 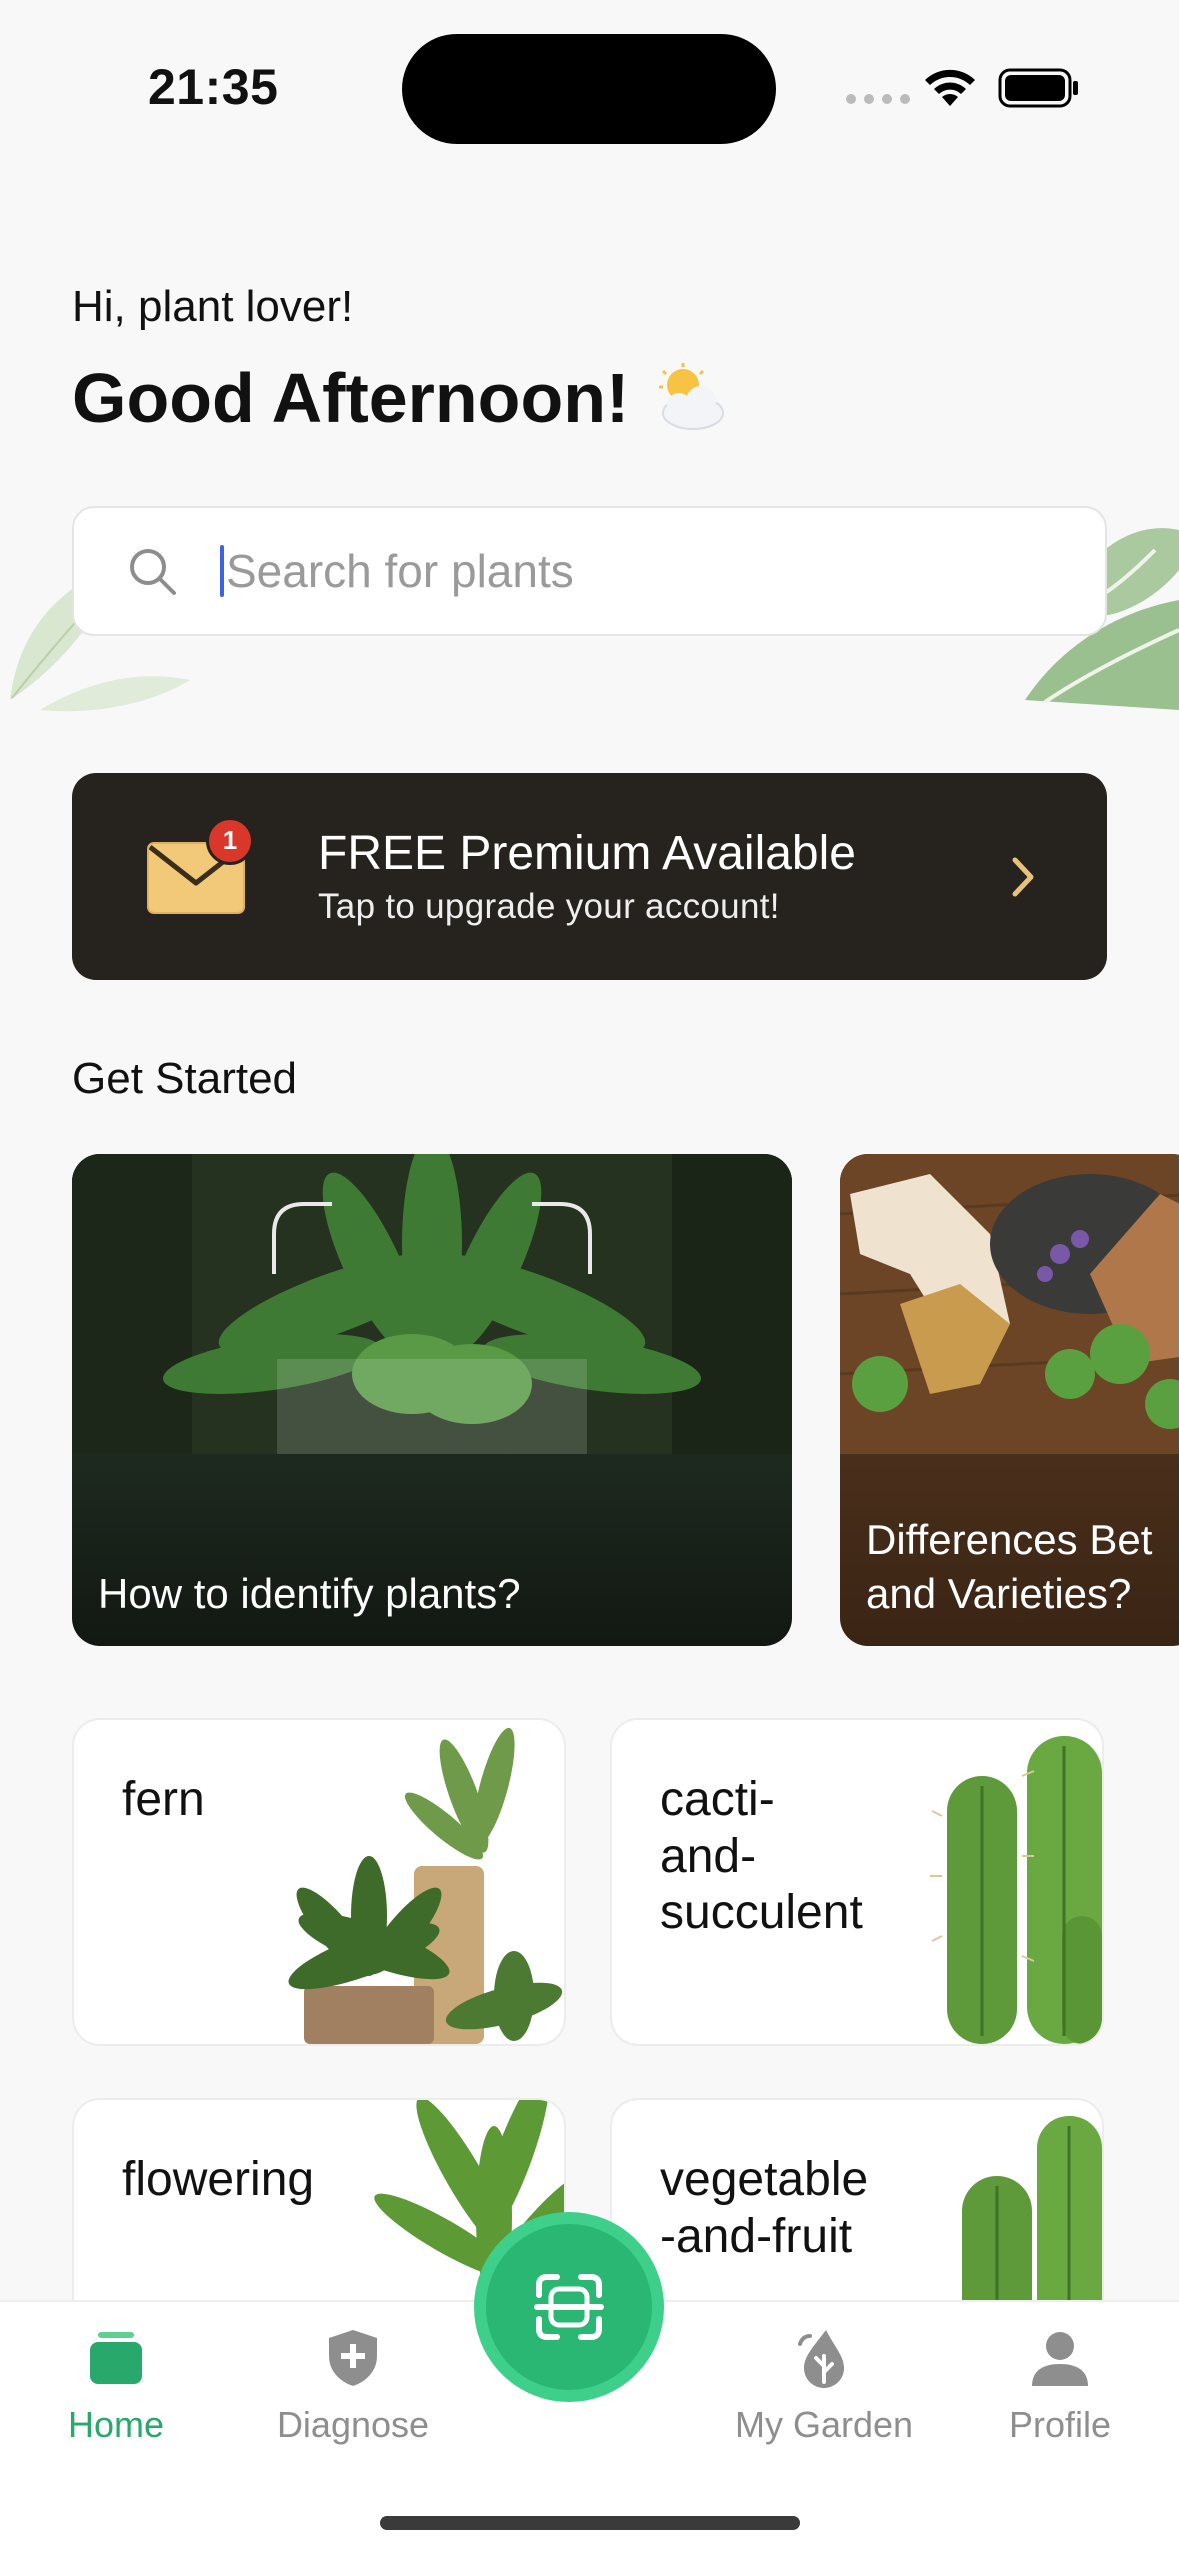 I want to click on status-bar: 21:35, so click(x=589, y=80).